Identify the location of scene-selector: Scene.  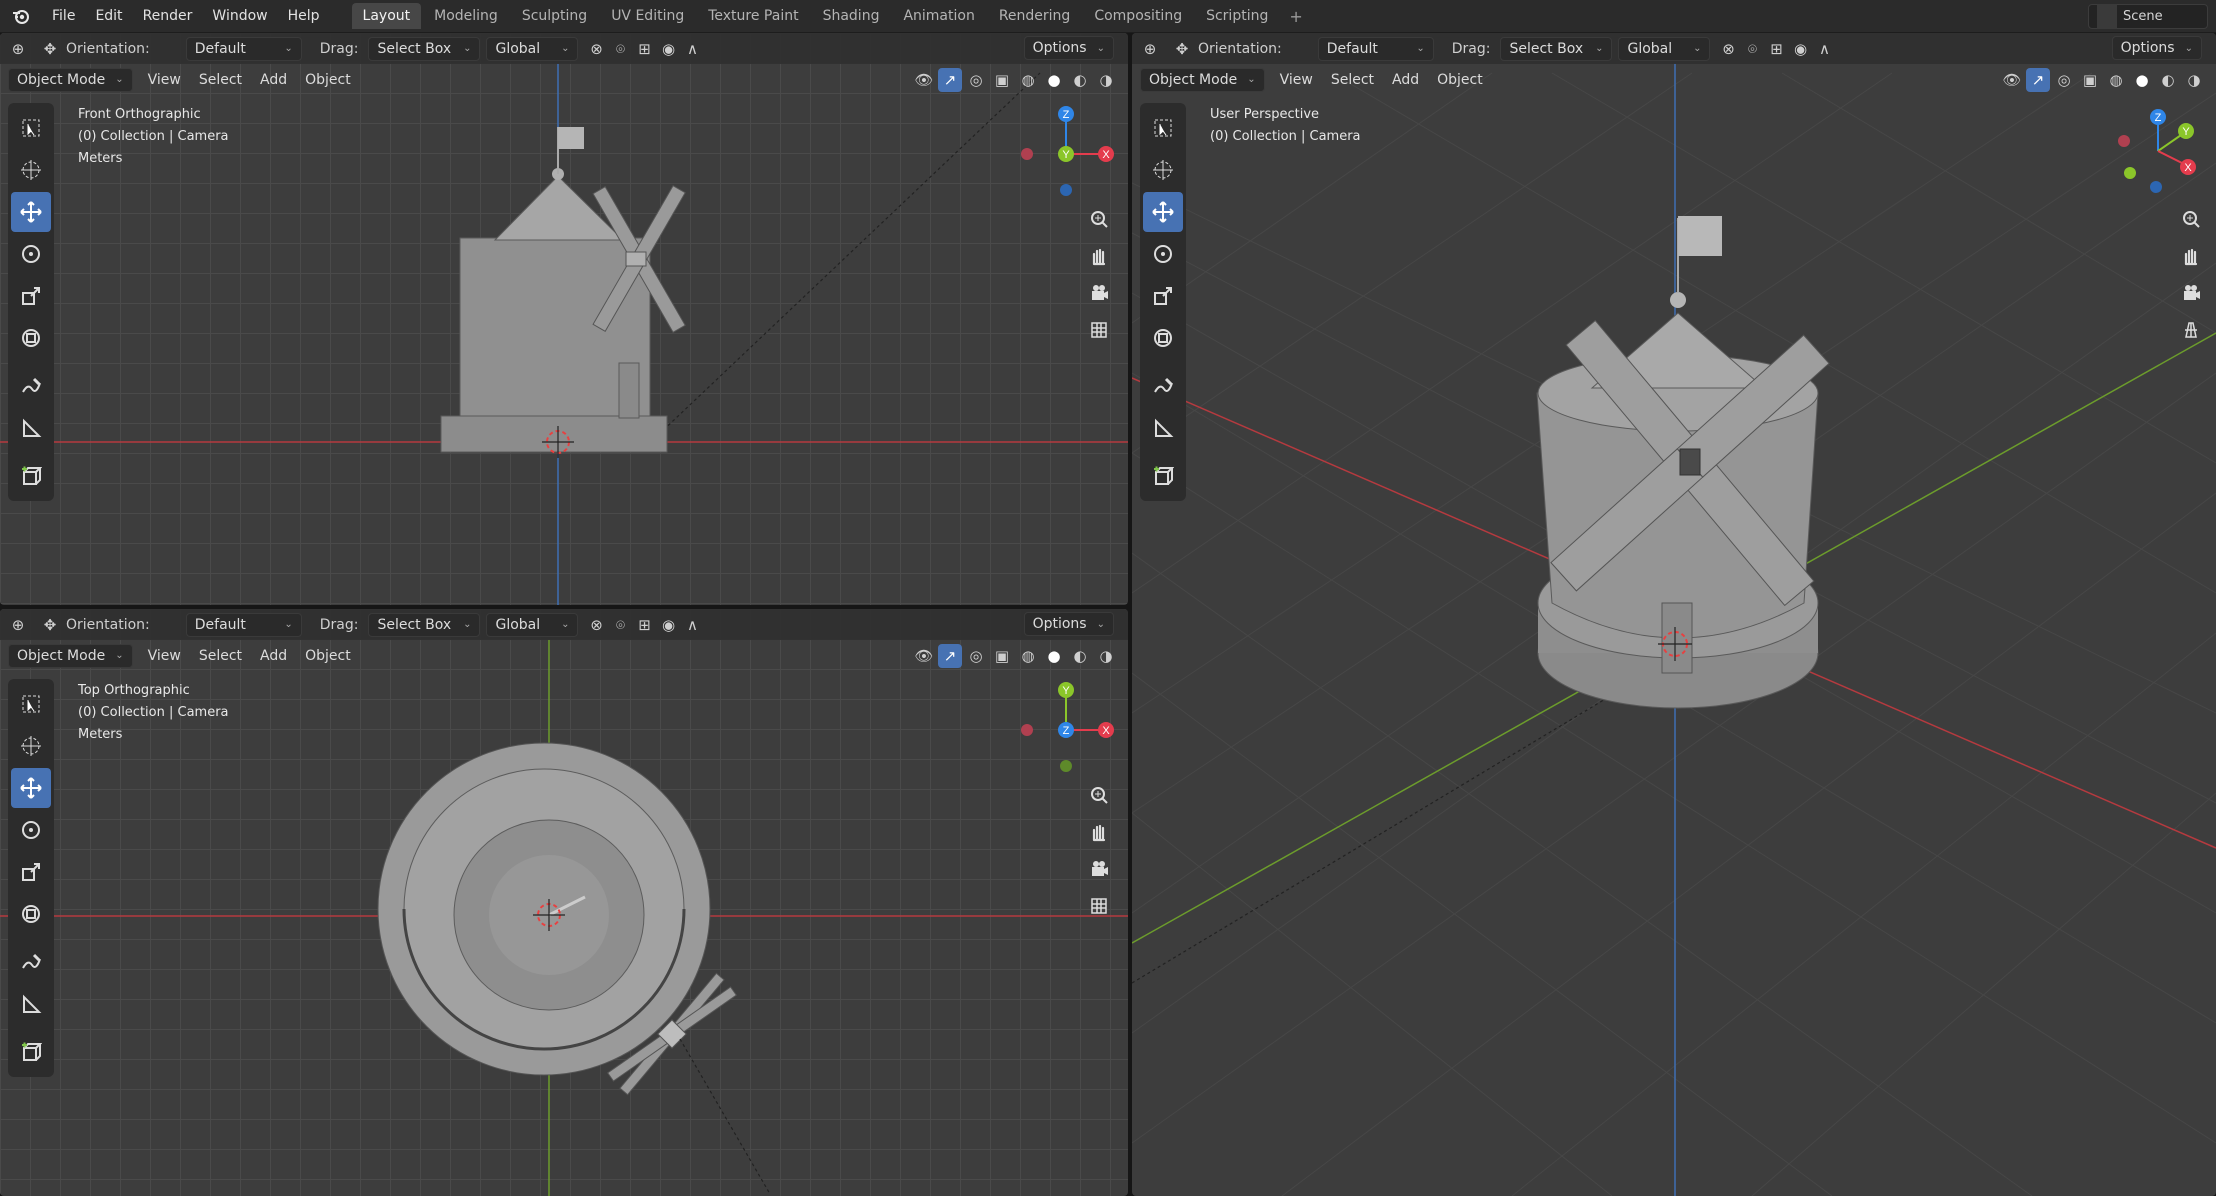
(2148, 16).